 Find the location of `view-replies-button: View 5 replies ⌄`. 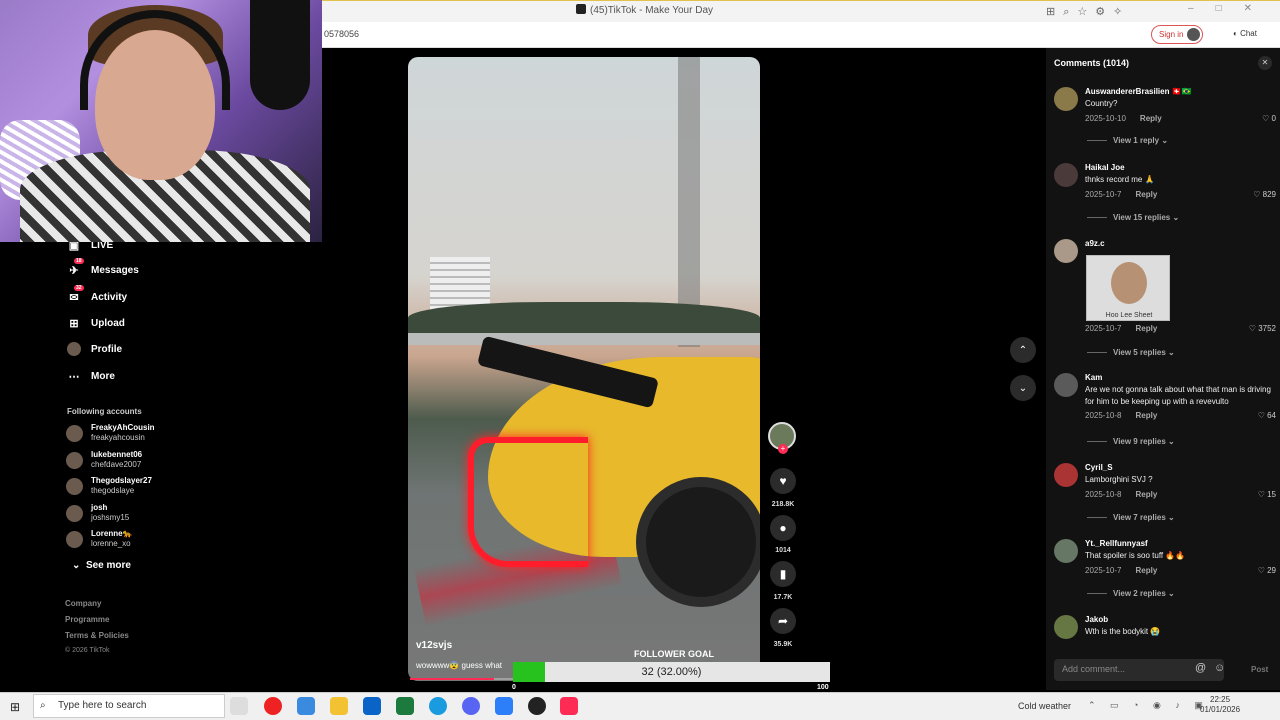

view-replies-button: View 5 replies ⌄ is located at coordinates (1131, 352).